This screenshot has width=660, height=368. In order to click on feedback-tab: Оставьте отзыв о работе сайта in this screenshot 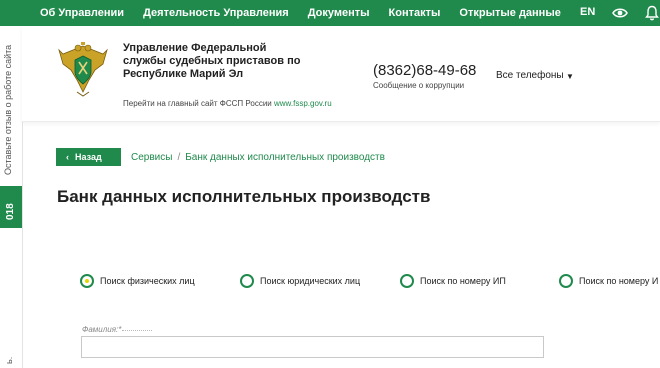, I will do `click(11, 110)`.